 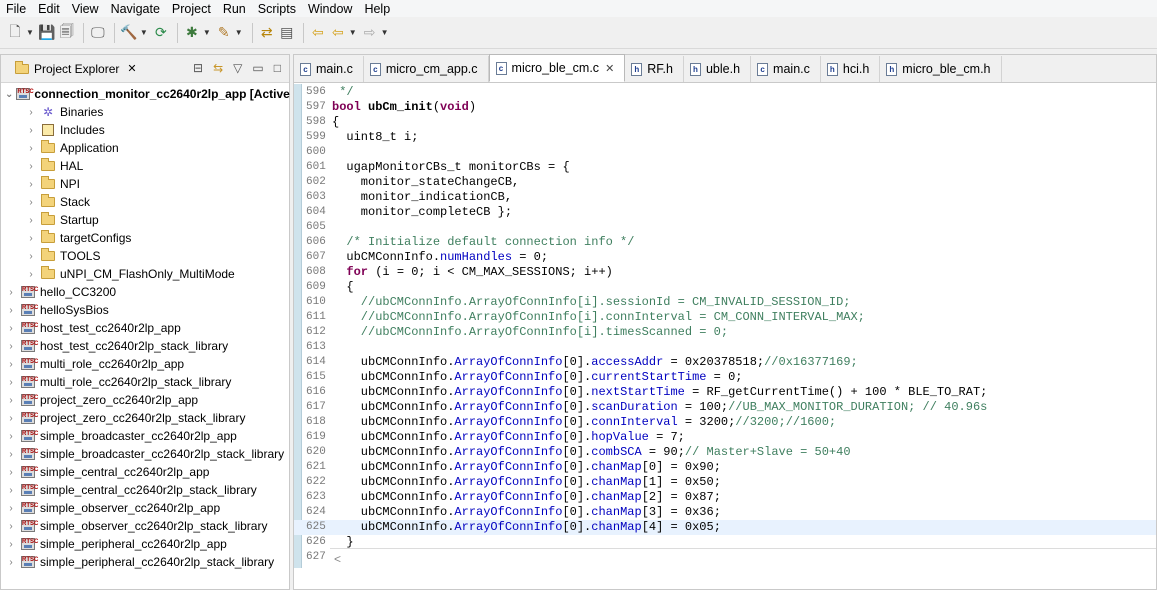 What do you see at coordinates (49, 9) in the screenshot?
I see `menu-edit: Edit` at bounding box center [49, 9].